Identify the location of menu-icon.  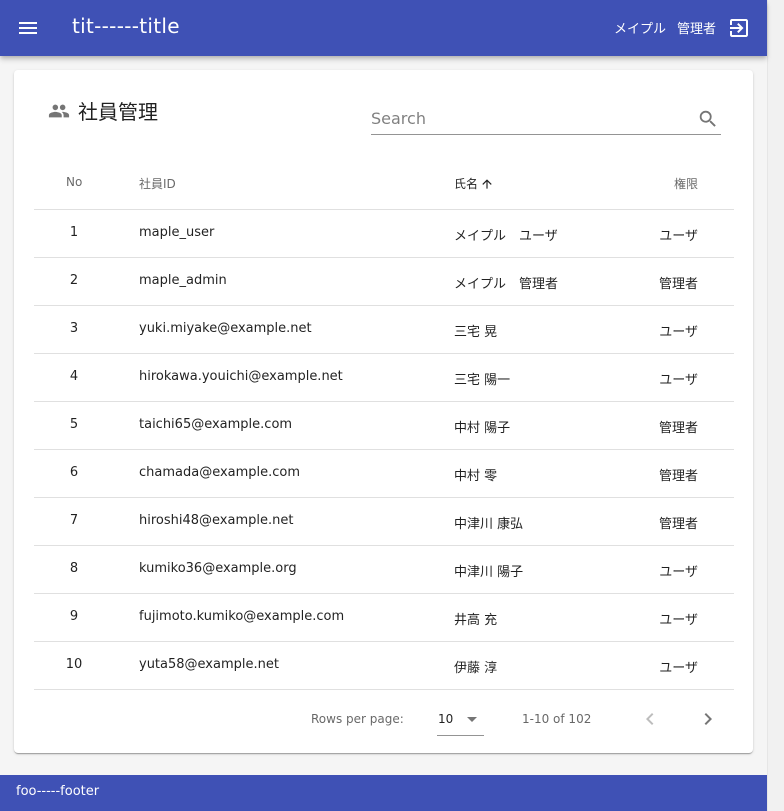
(28, 28).